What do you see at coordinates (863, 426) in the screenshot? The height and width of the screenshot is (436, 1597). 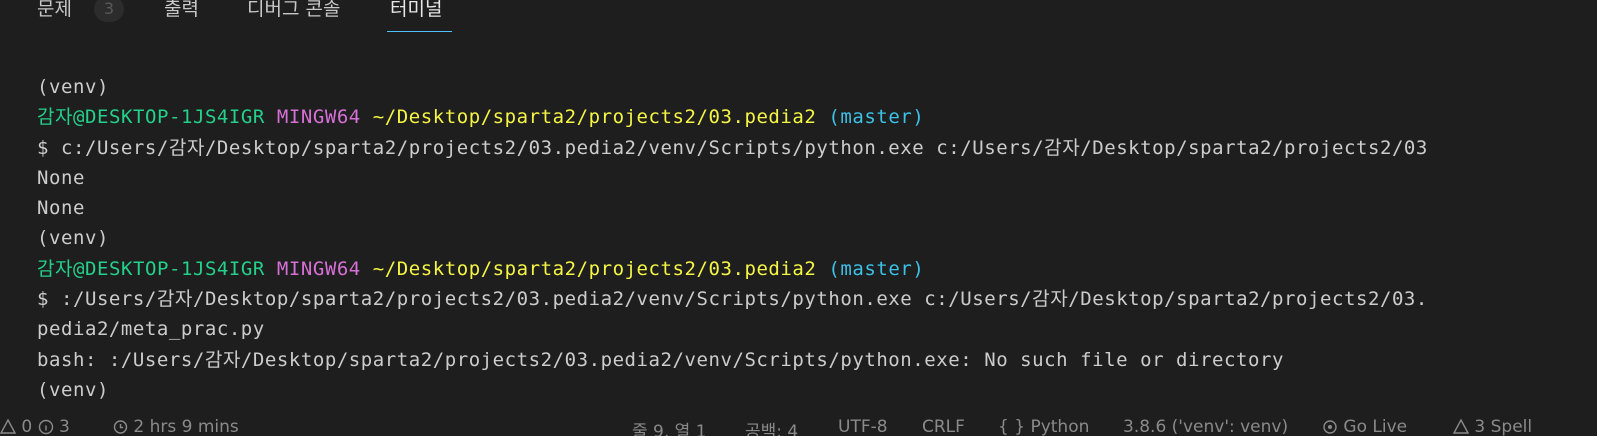 I see `encoding-status: UTF-8` at bounding box center [863, 426].